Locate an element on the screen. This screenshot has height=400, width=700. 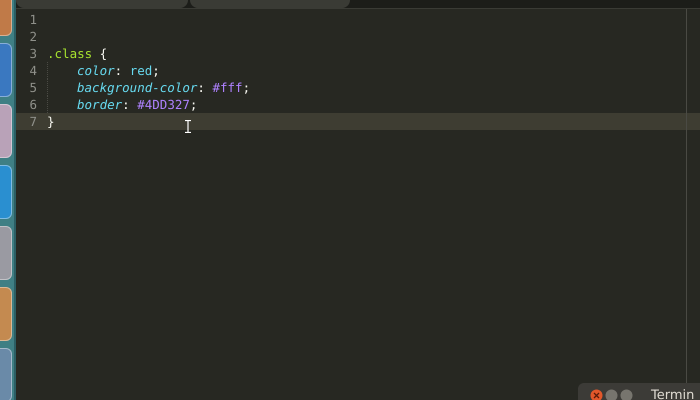
line-number: 7 is located at coordinates (32, 121).